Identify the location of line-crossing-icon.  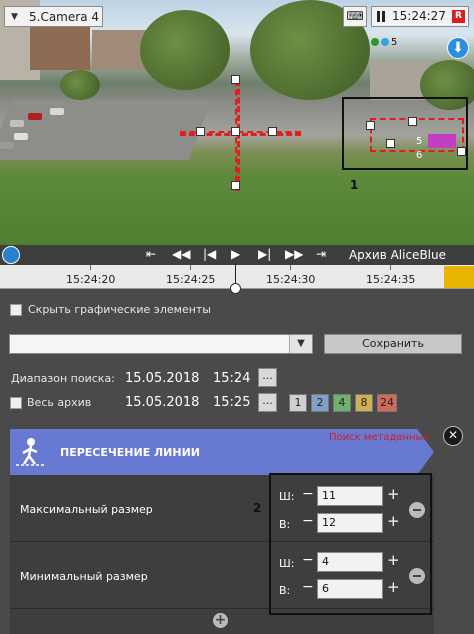
(31, 452).